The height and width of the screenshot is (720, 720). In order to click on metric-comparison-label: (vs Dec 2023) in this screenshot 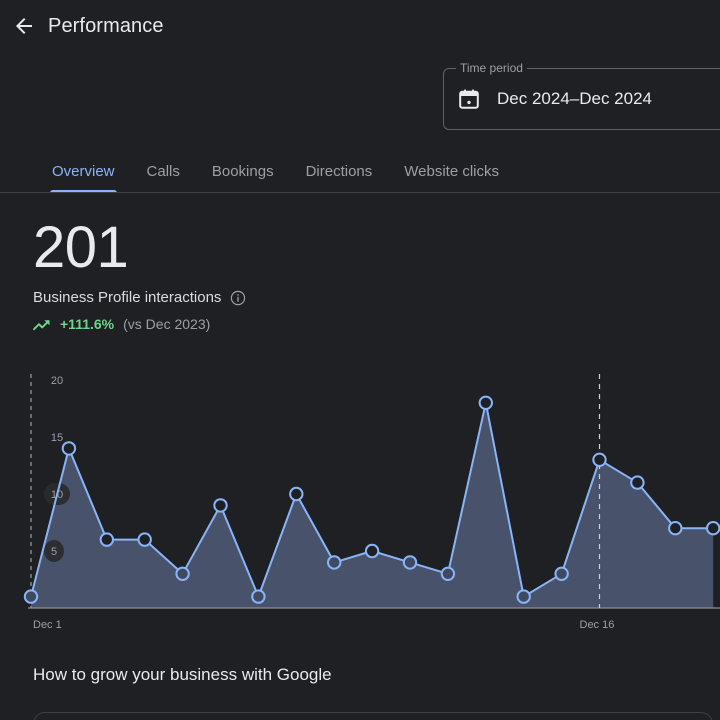, I will do `click(167, 324)`.